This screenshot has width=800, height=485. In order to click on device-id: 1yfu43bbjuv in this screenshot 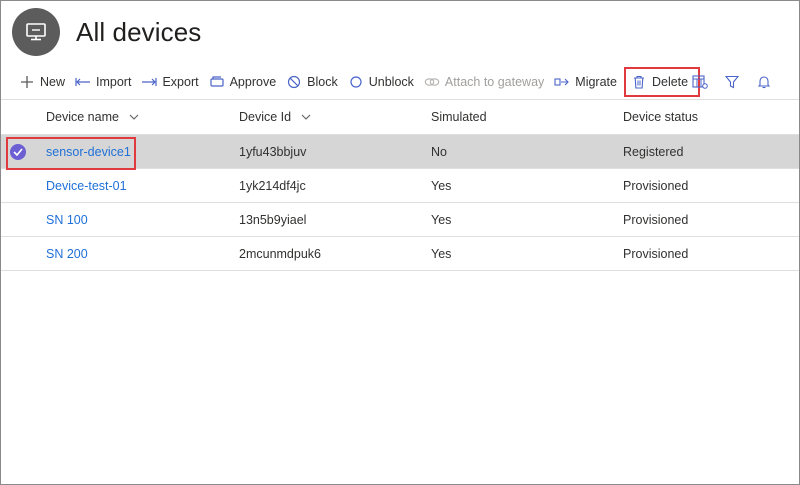, I will do `click(273, 151)`.